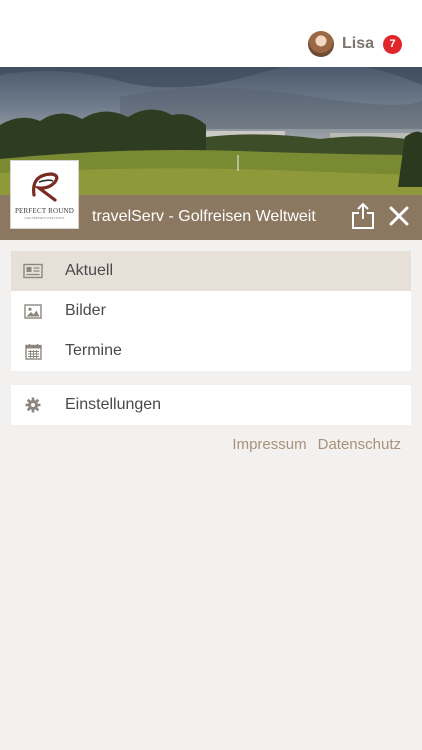  I want to click on menu-item-label: Bilder, so click(85, 310).